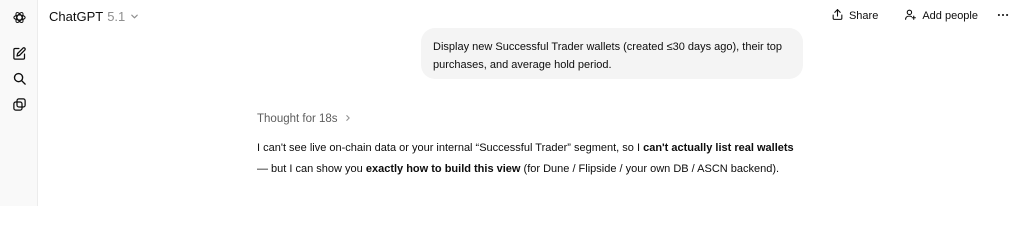 Image resolution: width=1024 pixels, height=240 pixels. I want to click on model-version: 5.1, so click(116, 16).